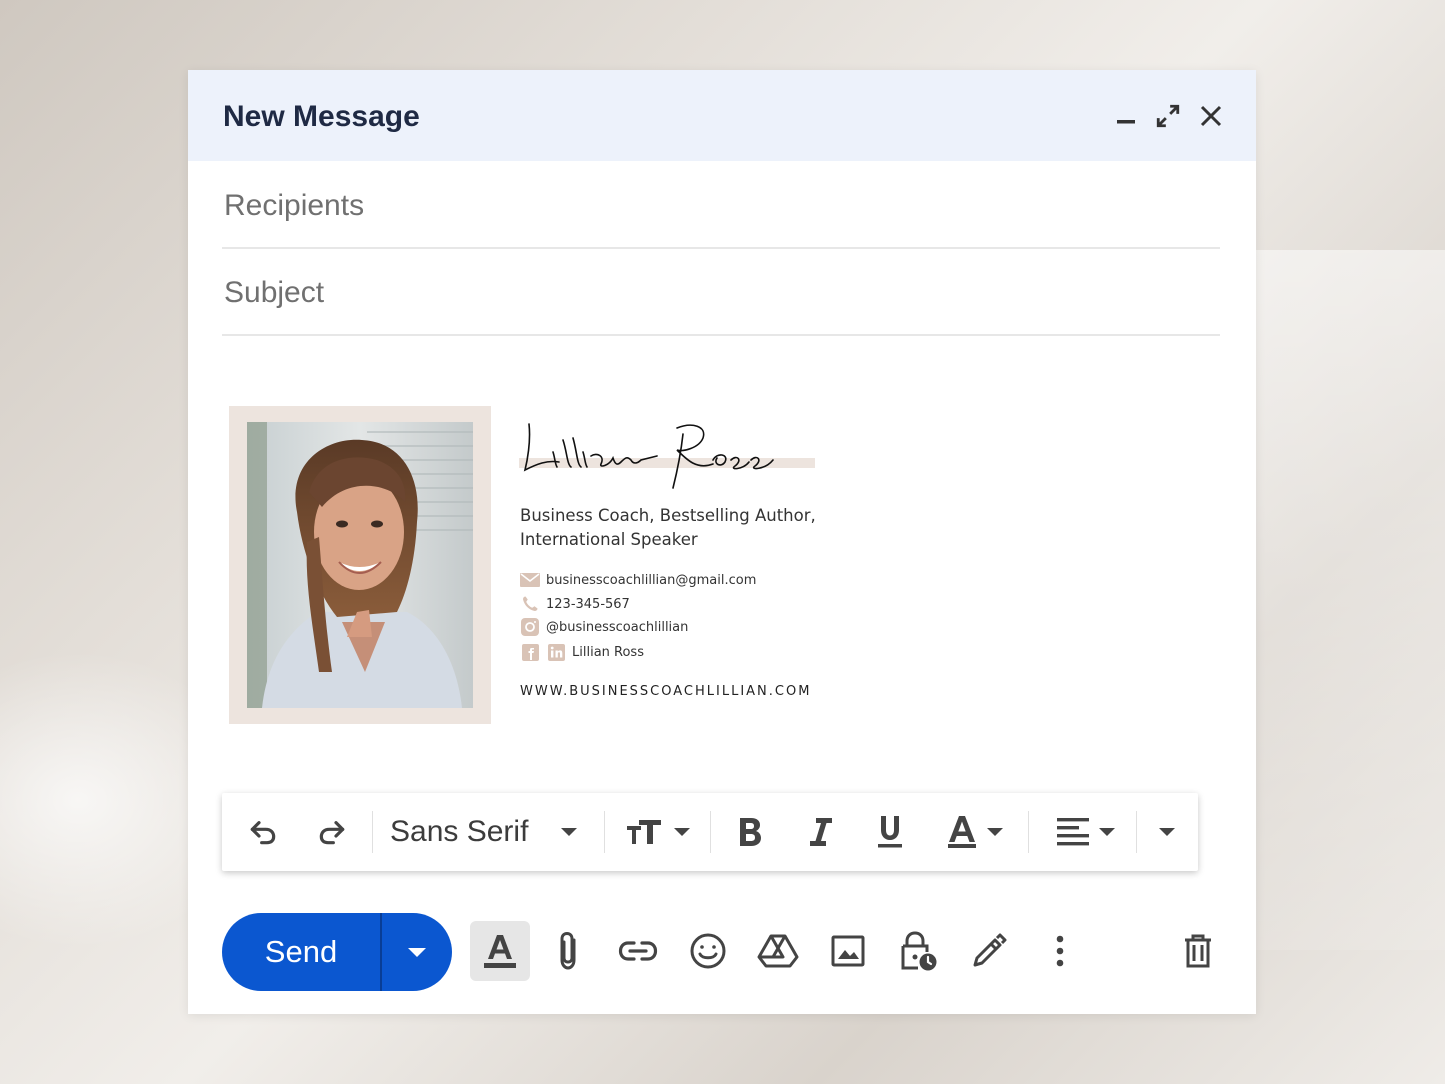 This screenshot has height=1084, width=1445. I want to click on schedule-send-button, so click(417, 952).